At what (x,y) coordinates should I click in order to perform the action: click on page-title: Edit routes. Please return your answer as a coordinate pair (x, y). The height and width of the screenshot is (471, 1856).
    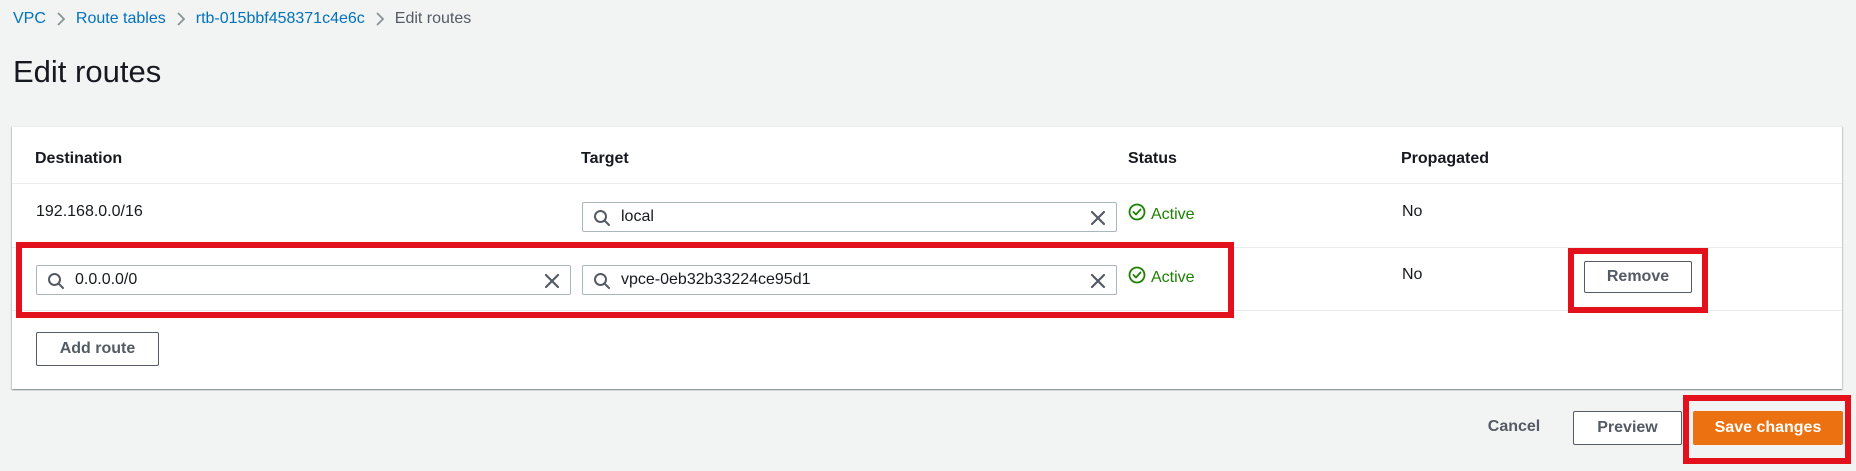
    Looking at the image, I should click on (87, 71).